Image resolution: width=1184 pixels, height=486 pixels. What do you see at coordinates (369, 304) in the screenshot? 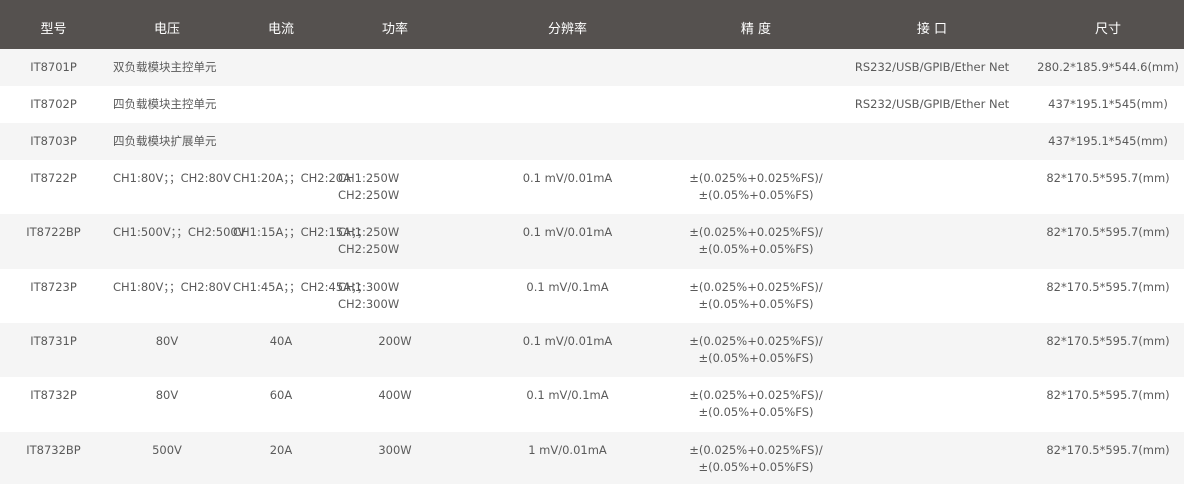
I see `cell-power-line2: CH2:300W` at bounding box center [369, 304].